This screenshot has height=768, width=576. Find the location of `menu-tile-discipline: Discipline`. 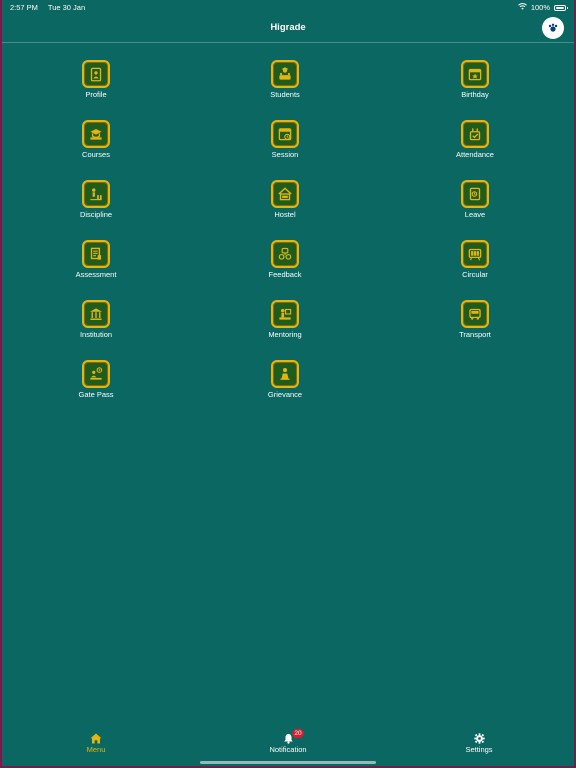

menu-tile-discipline: Discipline is located at coordinates (96, 199).